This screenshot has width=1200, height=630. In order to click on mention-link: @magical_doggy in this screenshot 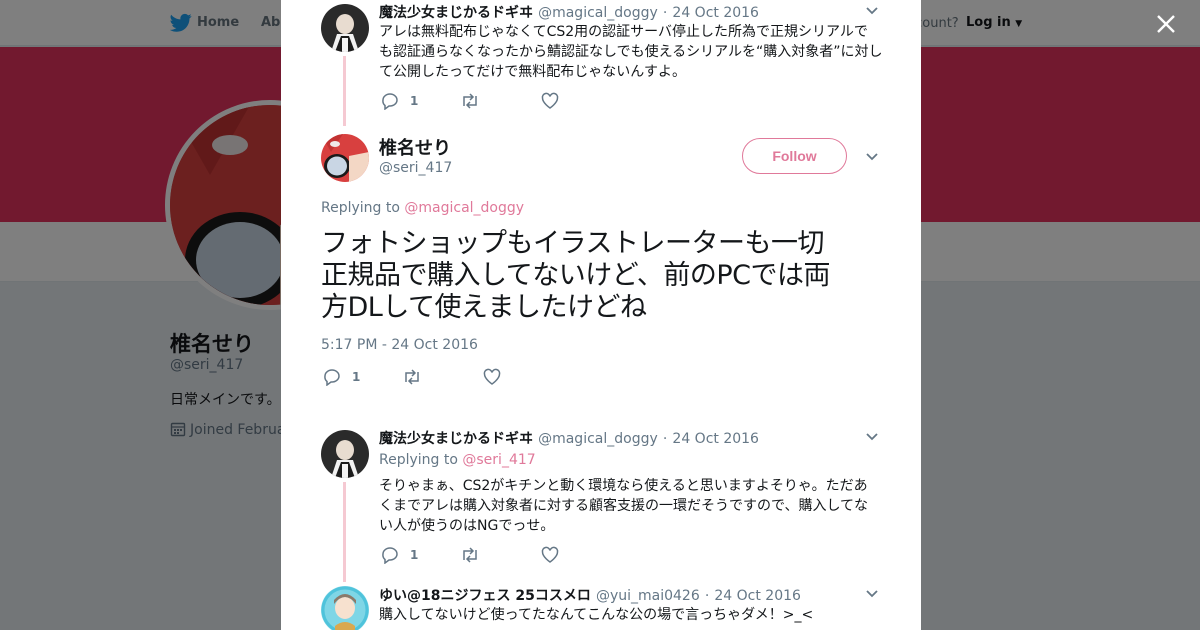, I will do `click(464, 208)`.